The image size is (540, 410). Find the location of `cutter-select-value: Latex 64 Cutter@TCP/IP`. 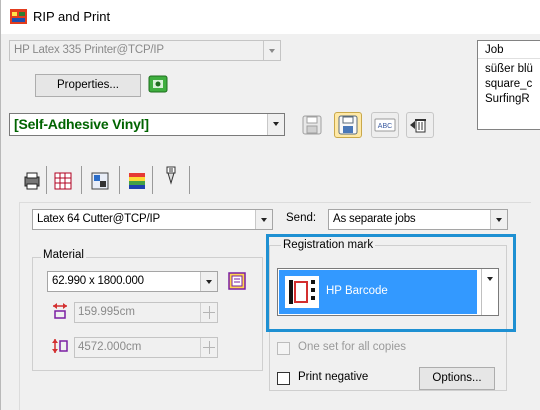

cutter-select-value: Latex 64 Cutter@TCP/IP is located at coordinates (98, 219).